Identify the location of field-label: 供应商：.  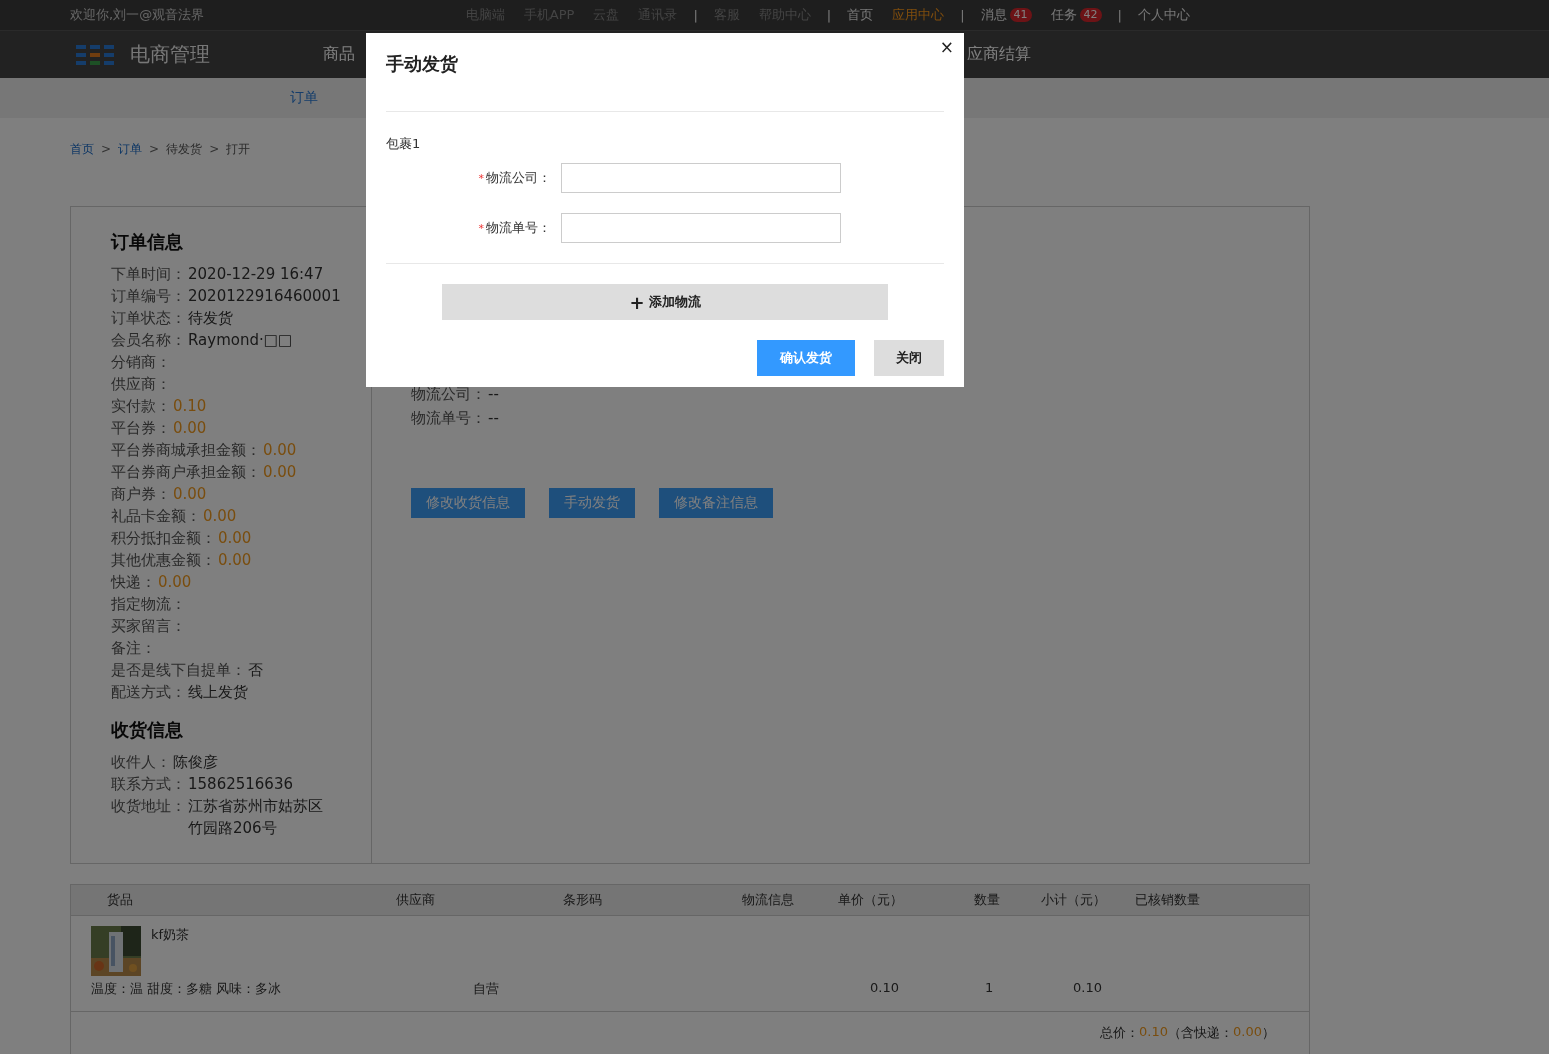
(141, 384).